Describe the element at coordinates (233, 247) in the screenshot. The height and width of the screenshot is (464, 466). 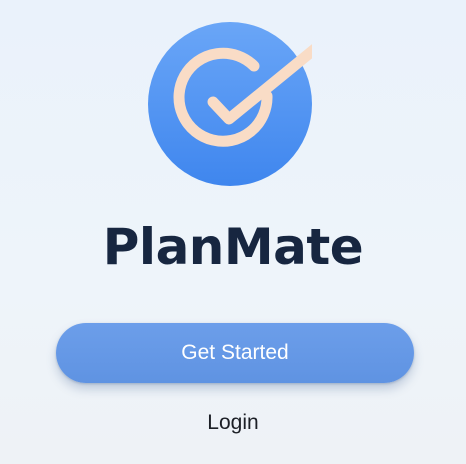
I see `app-title: PlanMate` at that location.